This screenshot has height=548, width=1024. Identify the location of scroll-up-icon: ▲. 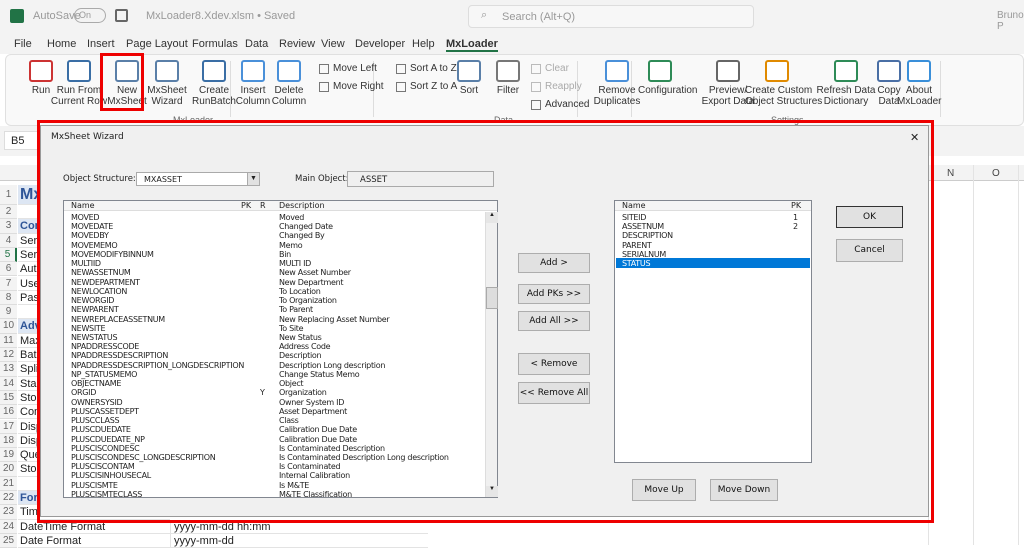
(492, 217).